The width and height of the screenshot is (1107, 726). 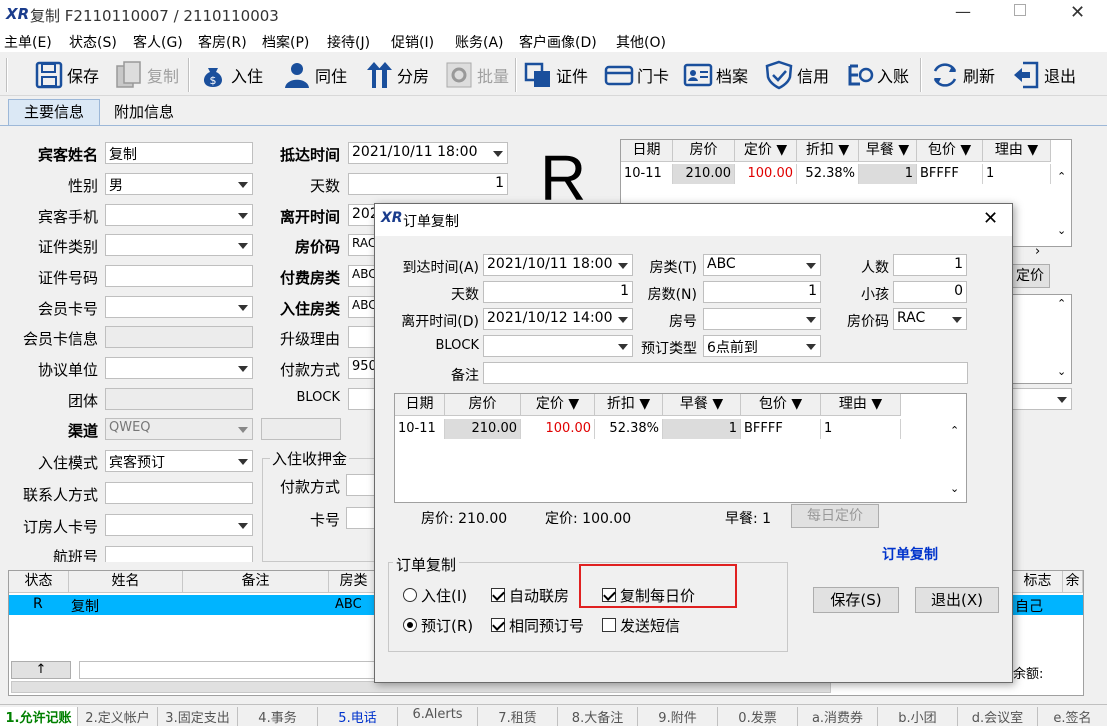 What do you see at coordinates (354, 582) in the screenshot?
I see `list-header-room-type: 房类` at bounding box center [354, 582].